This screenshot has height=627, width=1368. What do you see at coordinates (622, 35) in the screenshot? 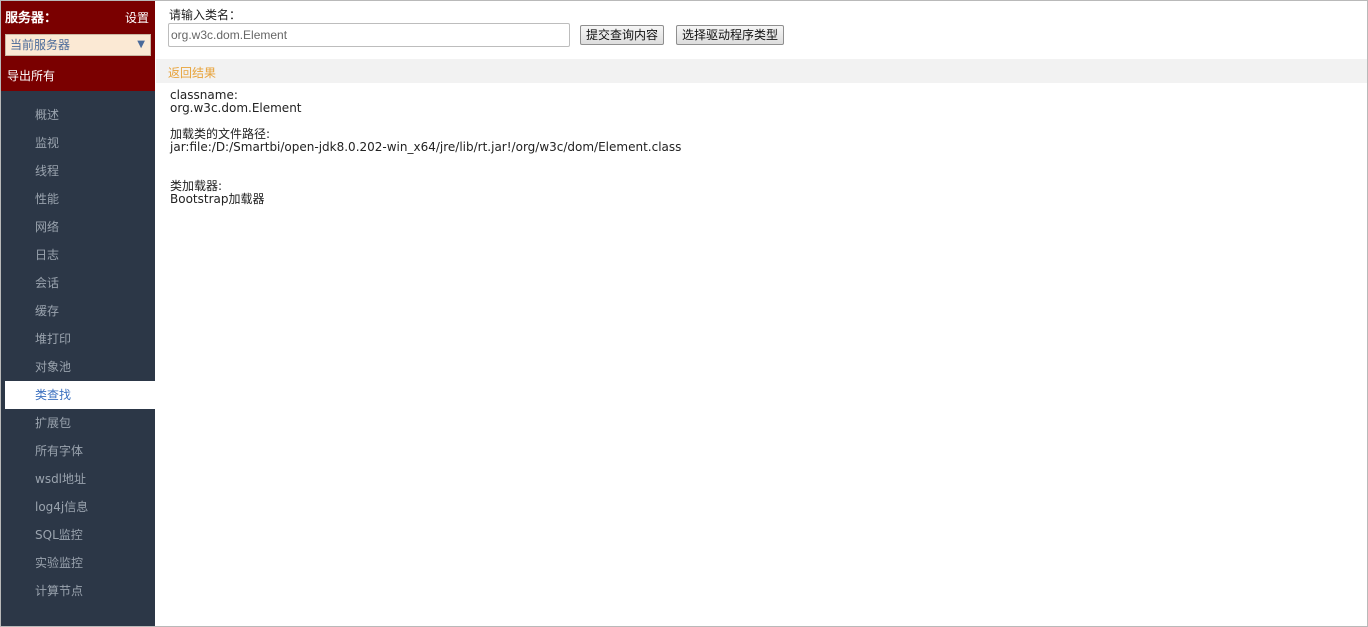
I see `submit-query-button: 提交查询内容` at bounding box center [622, 35].